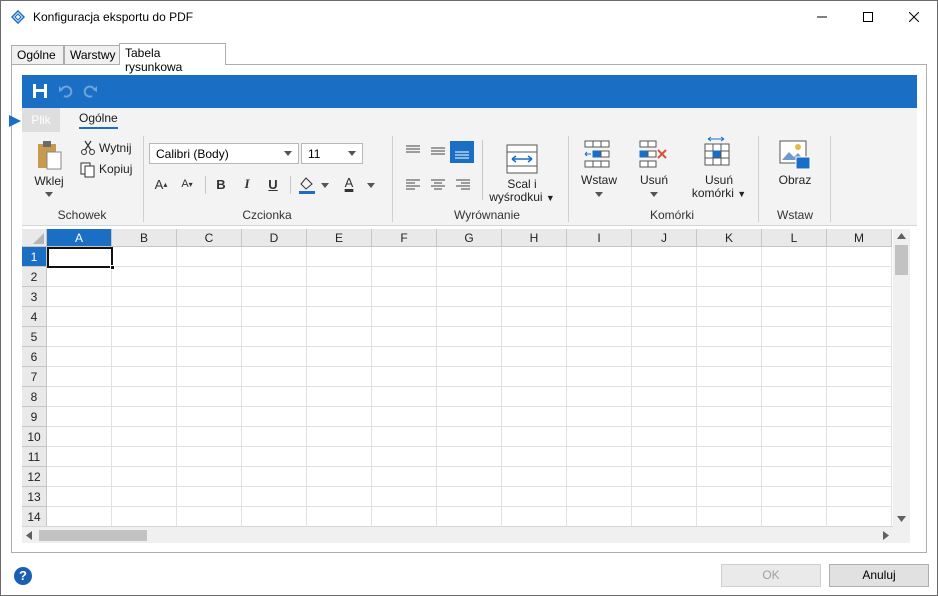  What do you see at coordinates (40, 91) in the screenshot?
I see `save-icon` at bounding box center [40, 91].